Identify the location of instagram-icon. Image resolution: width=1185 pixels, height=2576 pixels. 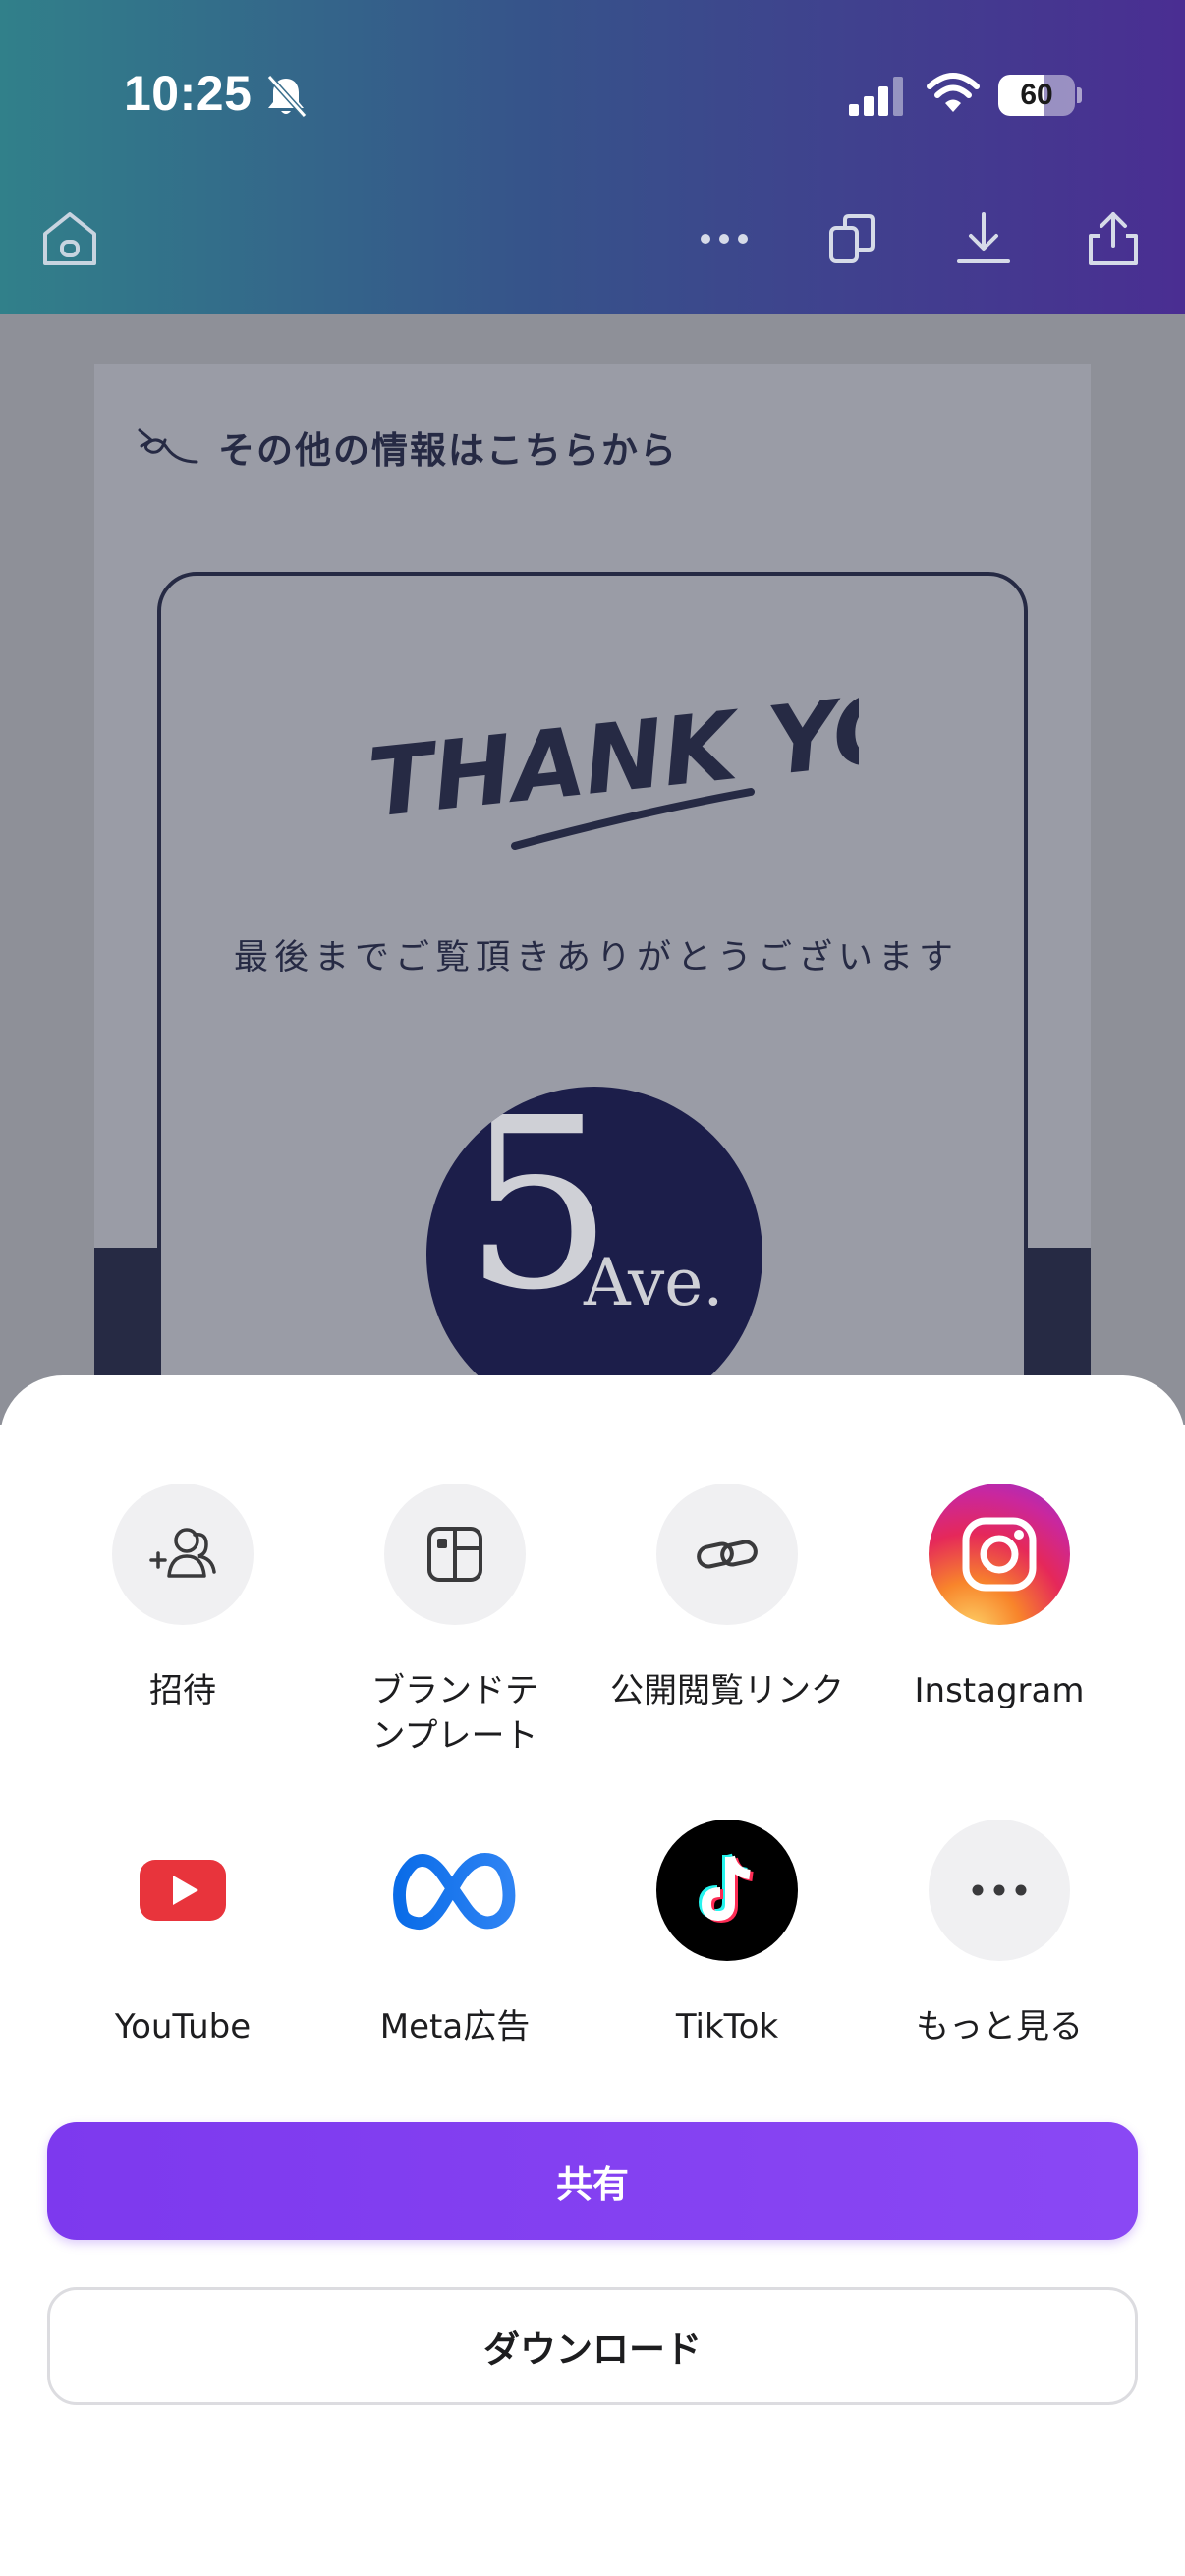
(1000, 1554).